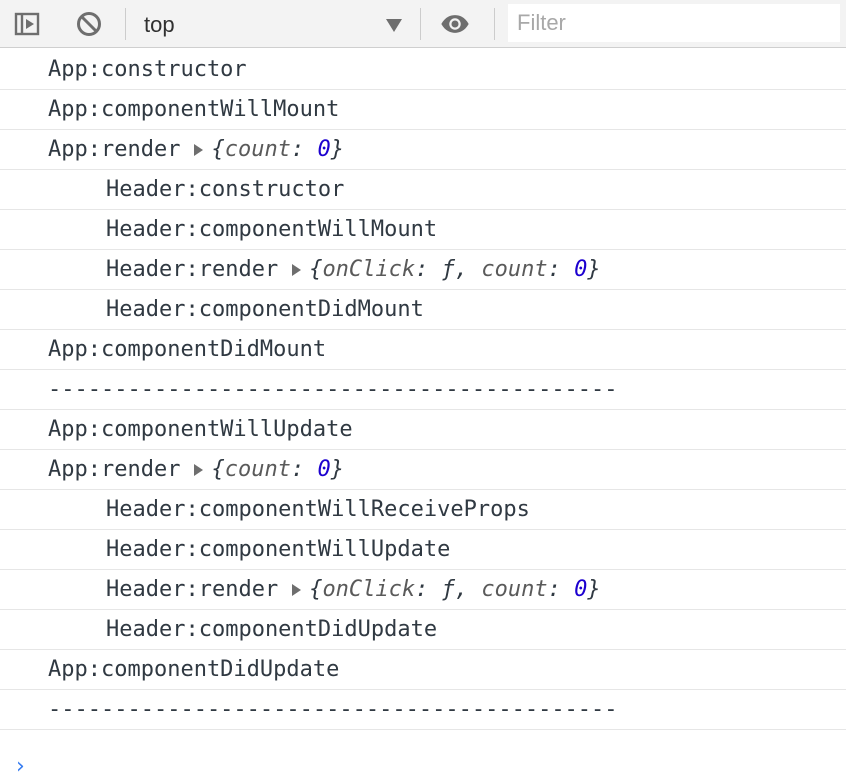 This screenshot has height=784, width=846. I want to click on prompt-chevron-icon: ›, so click(20, 766).